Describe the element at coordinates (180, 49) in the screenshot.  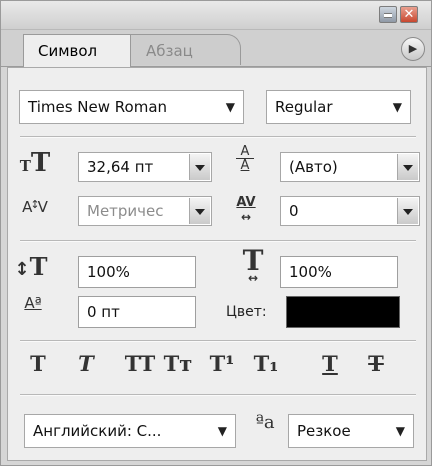
I see `tab-paragraph: Абзац` at that location.